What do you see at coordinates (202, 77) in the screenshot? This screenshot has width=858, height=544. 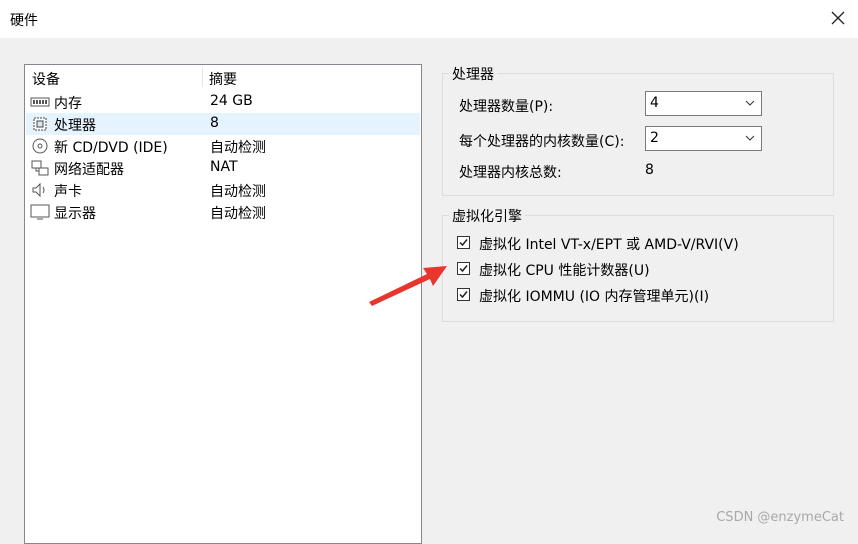 I see `column-divider` at bounding box center [202, 77].